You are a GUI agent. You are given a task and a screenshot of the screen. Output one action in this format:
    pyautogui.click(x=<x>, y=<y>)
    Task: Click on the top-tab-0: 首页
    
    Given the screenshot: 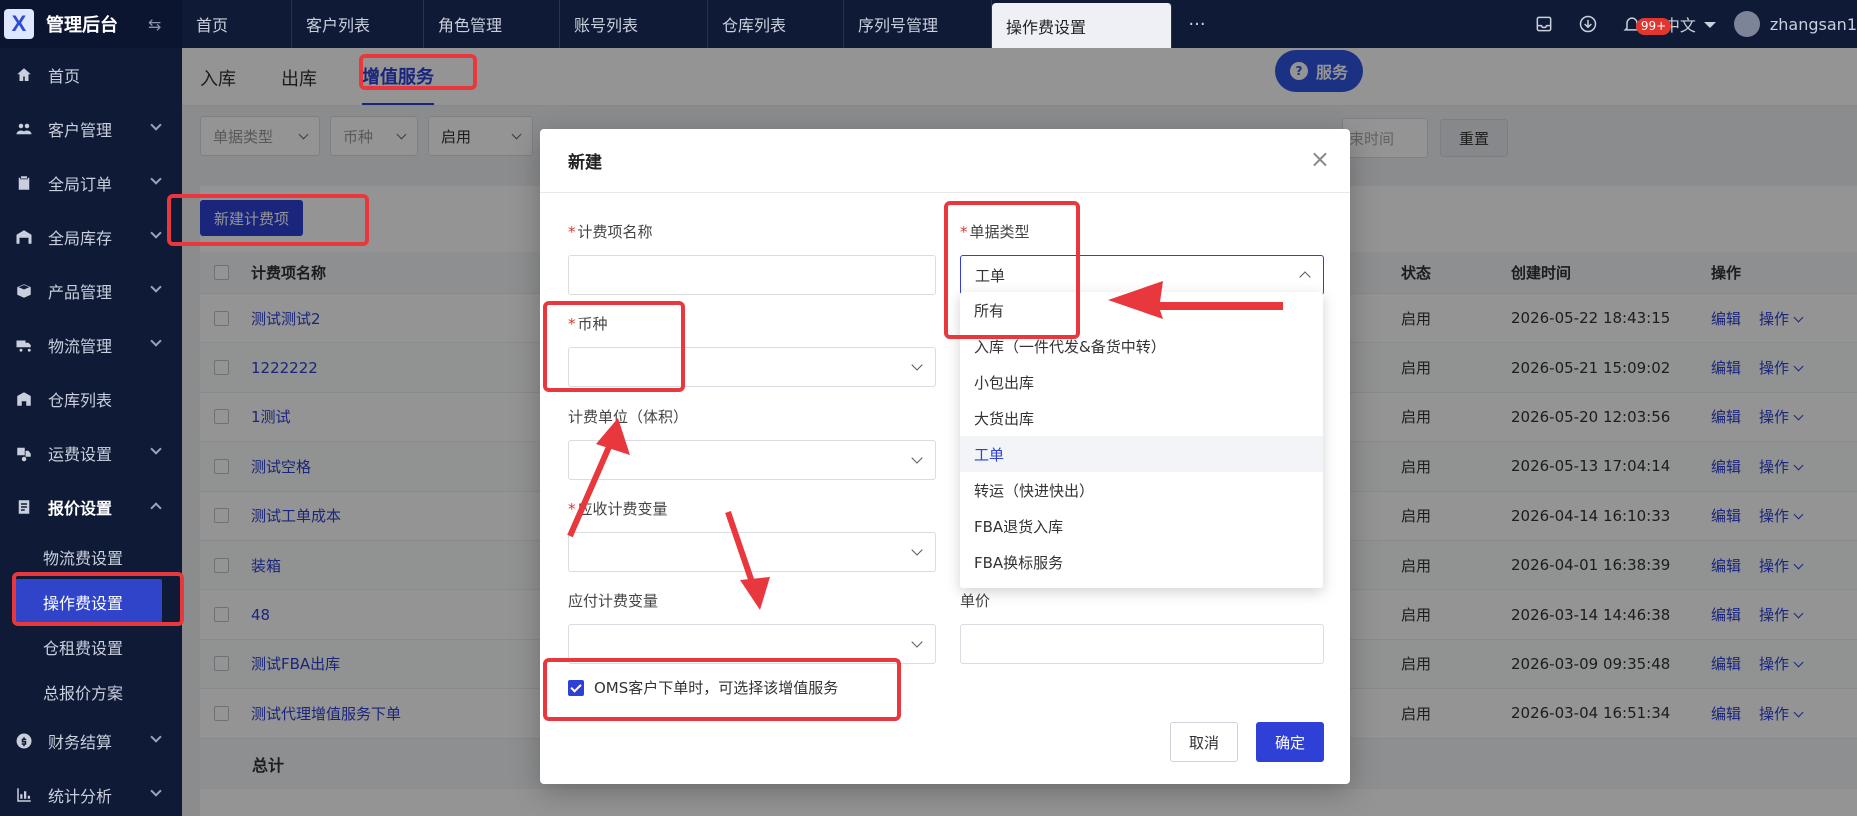 What is the action you would take?
    pyautogui.click(x=237, y=24)
    